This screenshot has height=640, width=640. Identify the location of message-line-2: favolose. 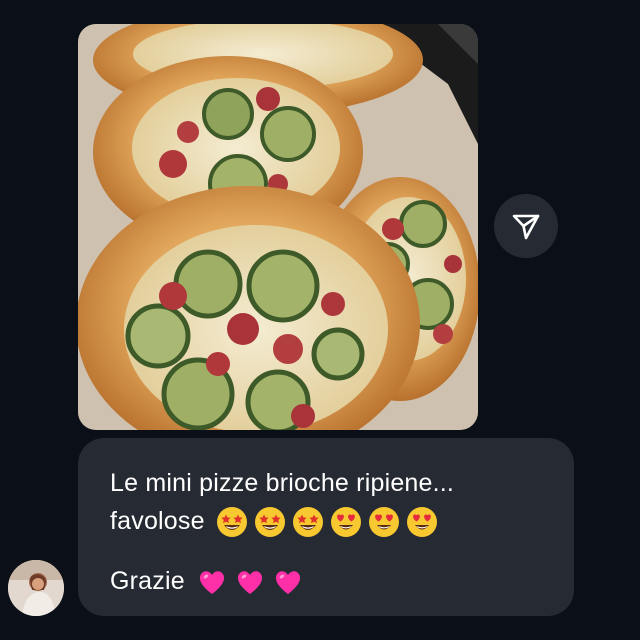
(327, 521).